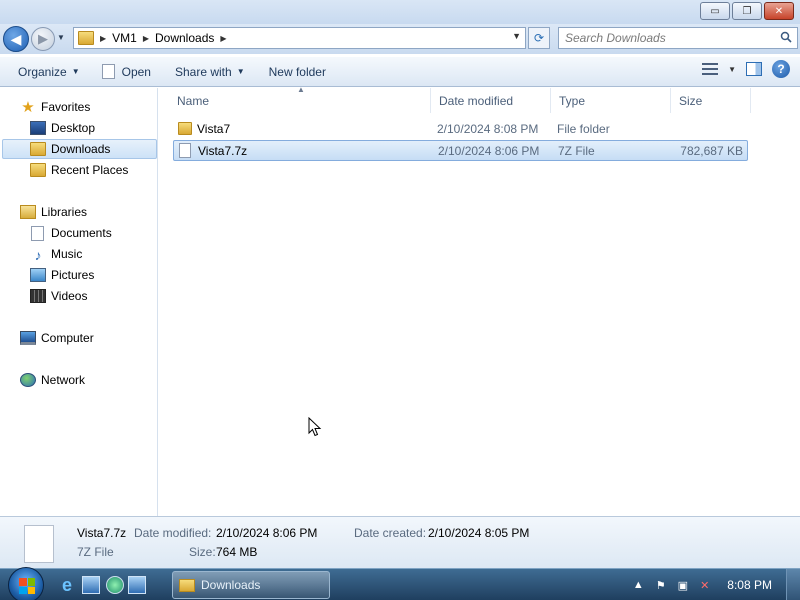  Describe the element at coordinates (67, 338) in the screenshot. I see `nav-label: Computer` at that location.